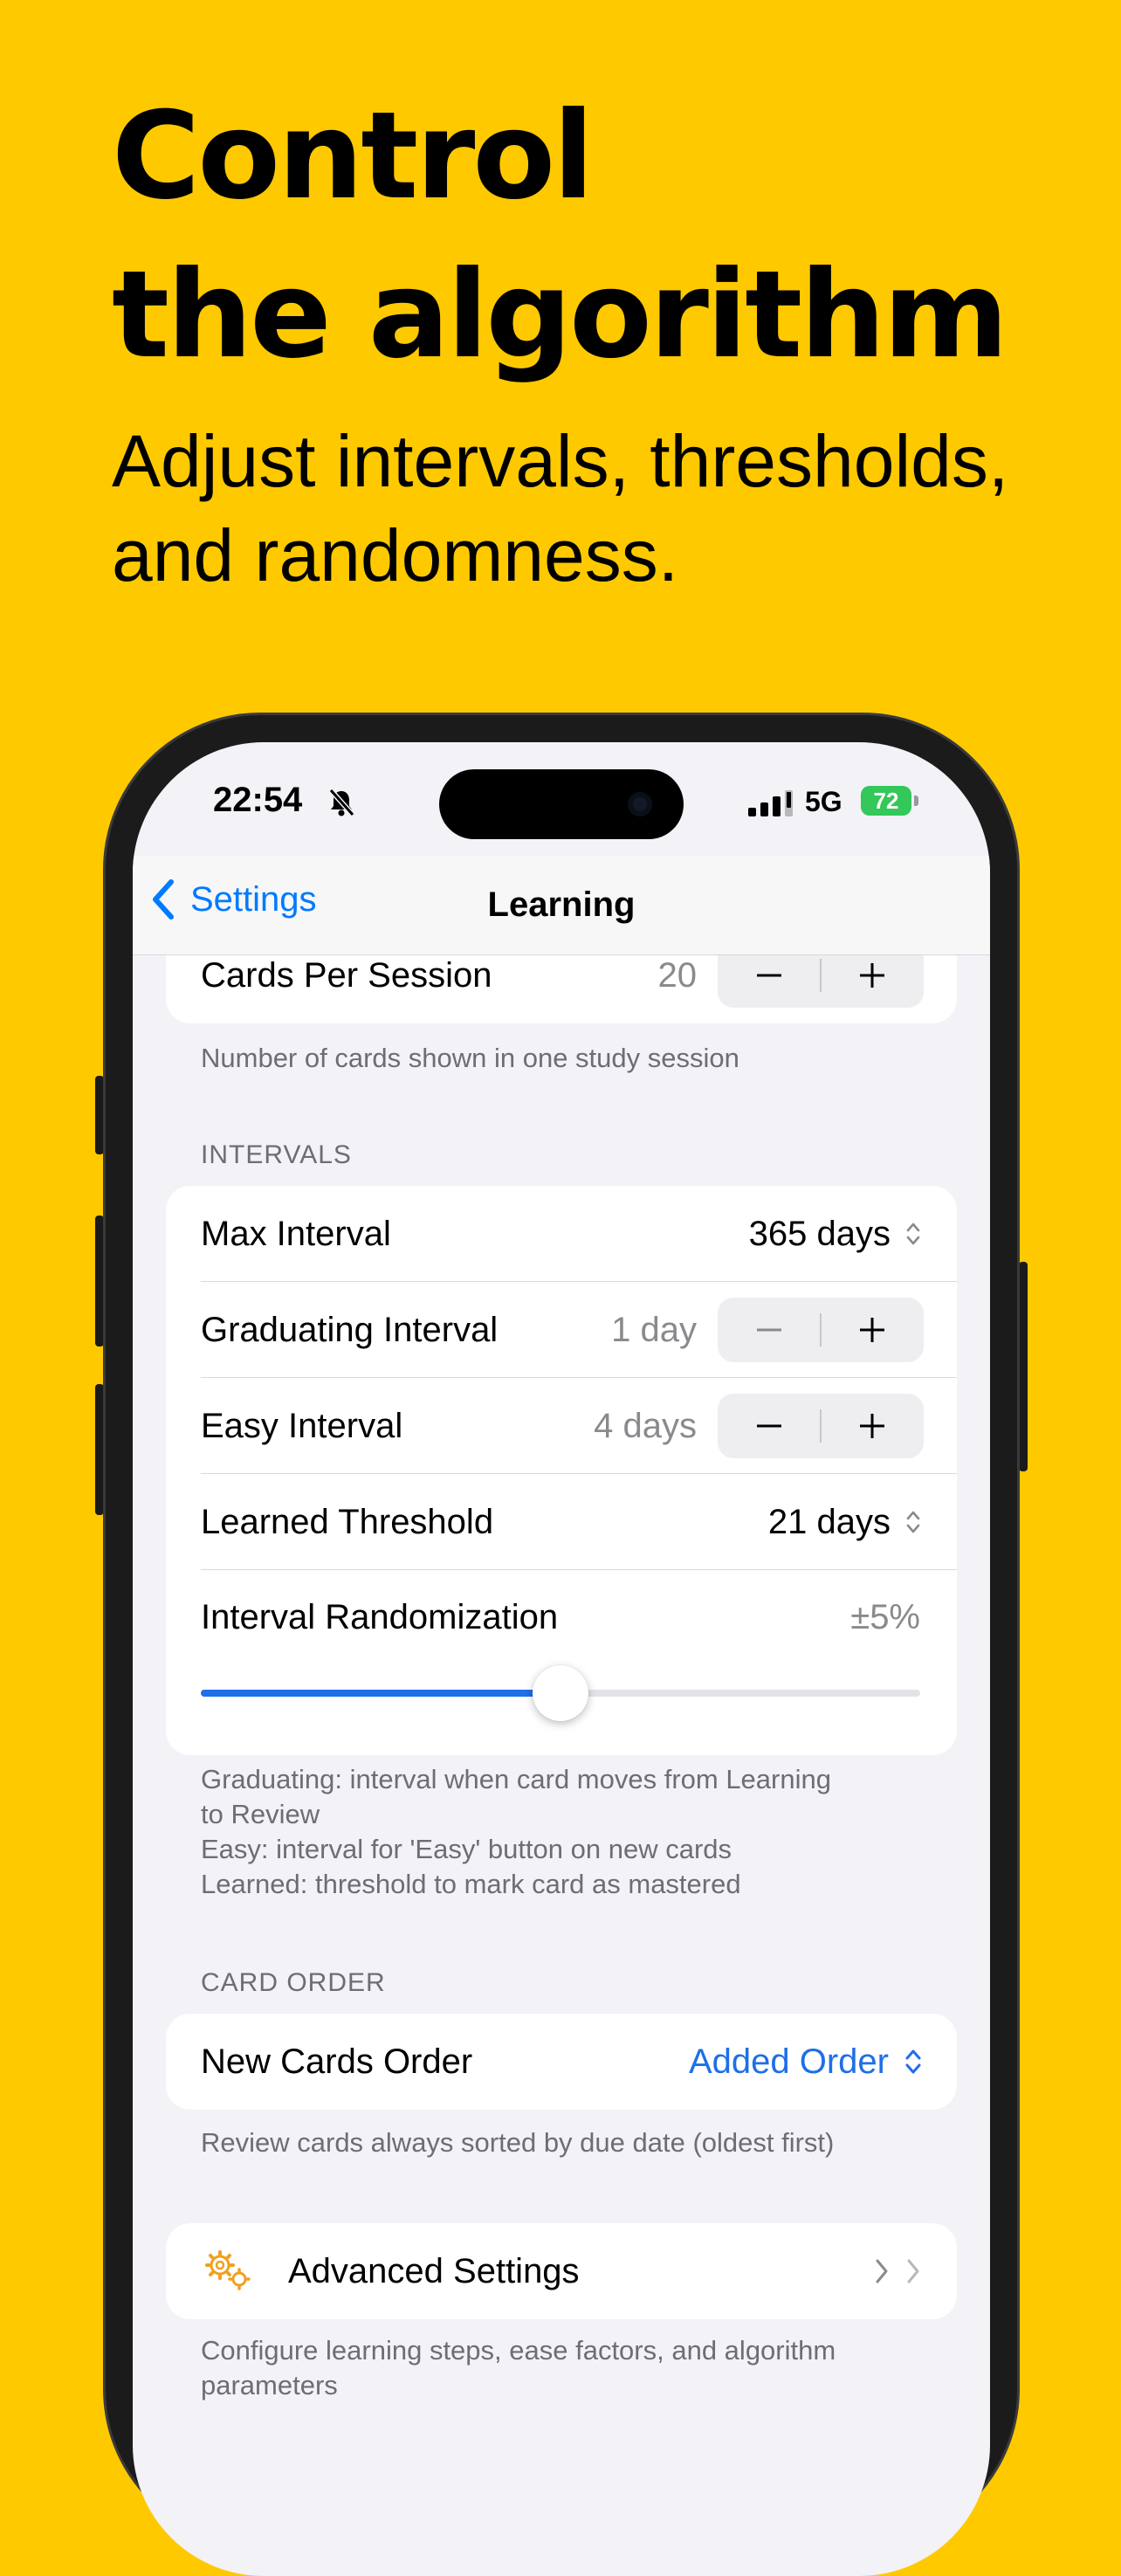 This screenshot has height=2576, width=1121. I want to click on network-type: 5G, so click(823, 801).